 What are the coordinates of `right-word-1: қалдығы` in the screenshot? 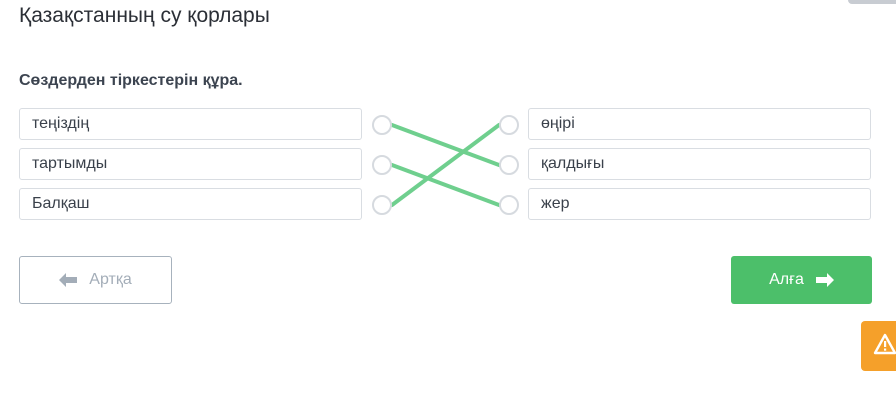 It's located at (699, 164).